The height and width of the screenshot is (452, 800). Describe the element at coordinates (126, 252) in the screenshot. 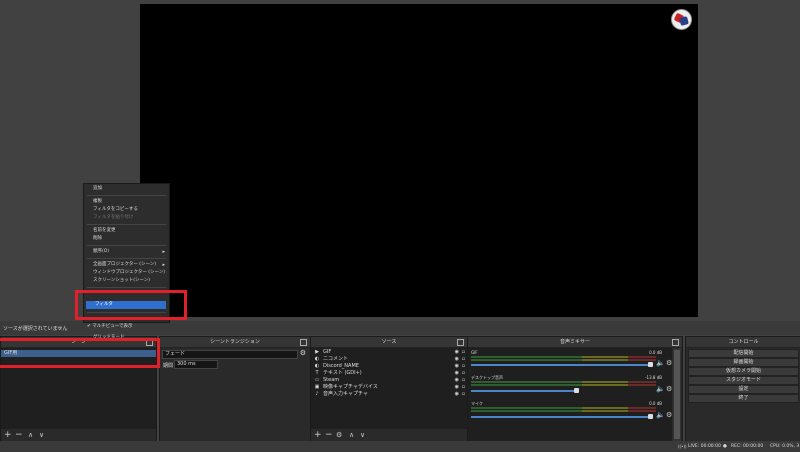

I see `menu-item-order: 順序(O) ▸` at that location.